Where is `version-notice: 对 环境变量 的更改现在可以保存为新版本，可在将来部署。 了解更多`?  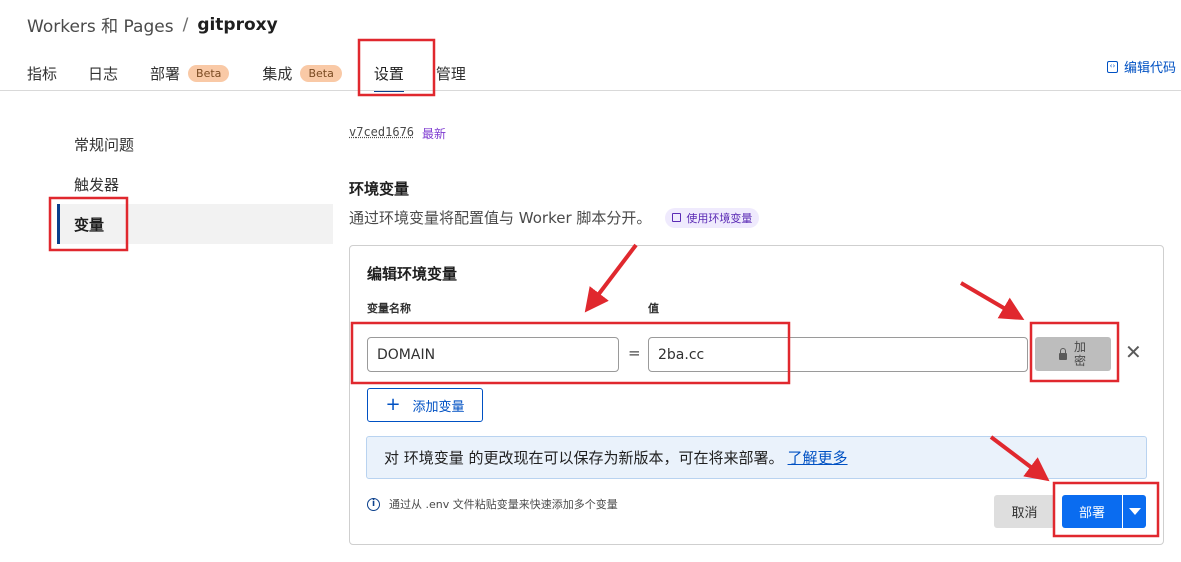
version-notice: 对 环境变量 的更改现在可以保存为新版本，可在将来部署。 了解更多 is located at coordinates (756, 457).